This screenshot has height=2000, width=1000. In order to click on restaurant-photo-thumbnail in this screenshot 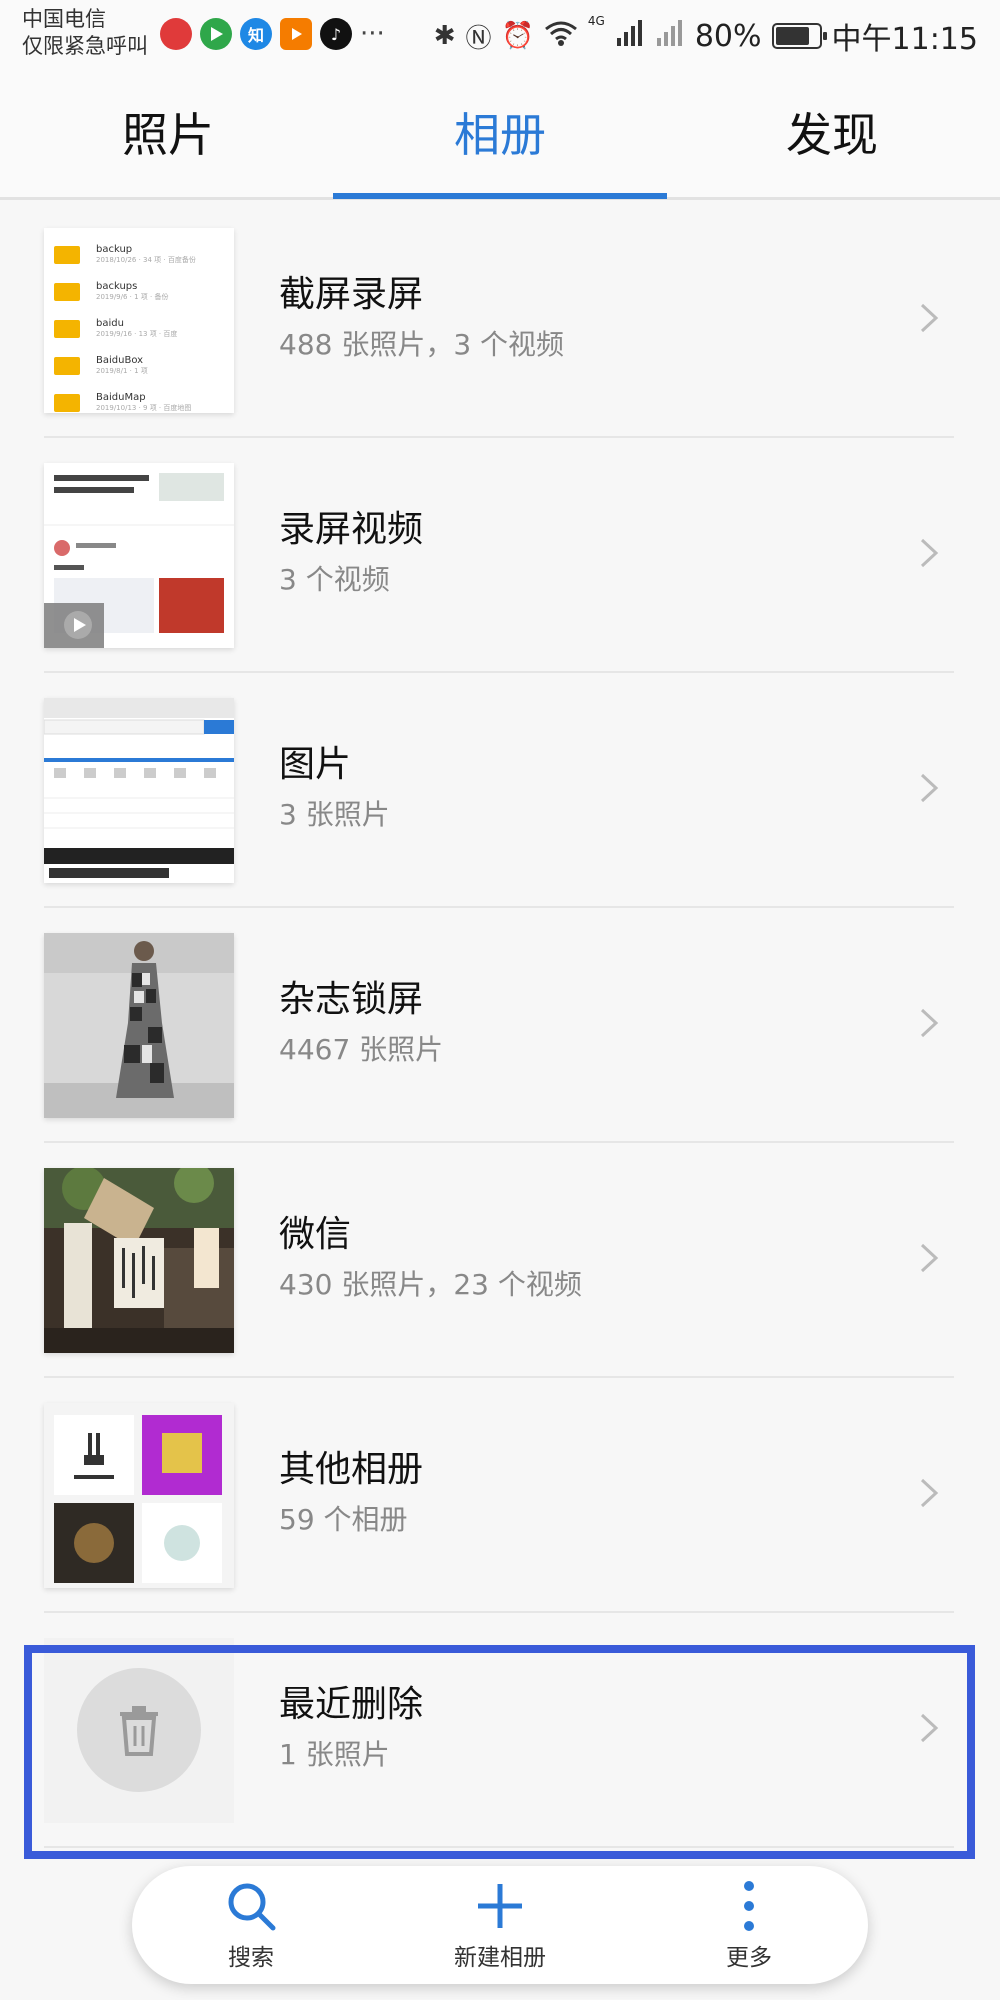, I will do `click(139, 1260)`.